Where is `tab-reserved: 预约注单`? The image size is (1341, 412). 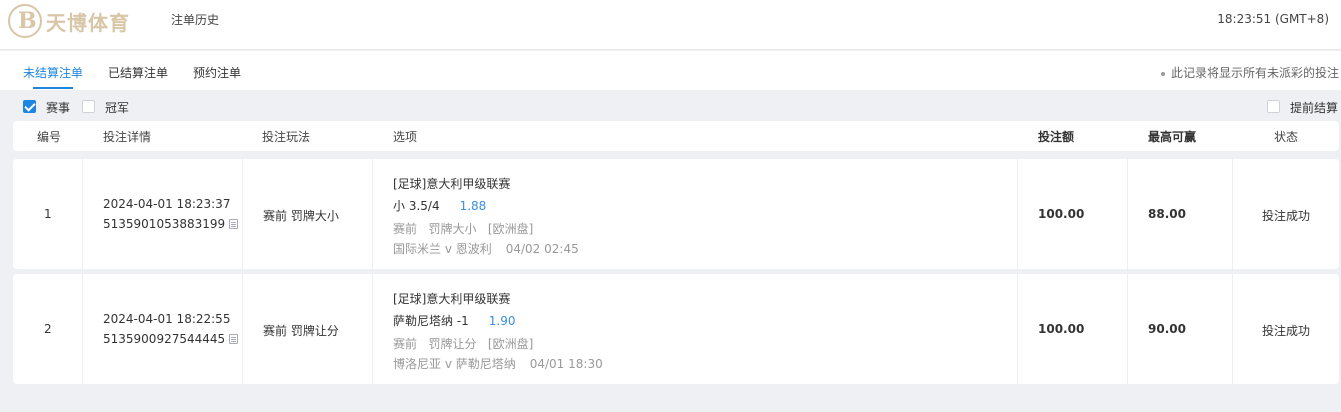
tab-reserved: 预约注单 is located at coordinates (217, 72).